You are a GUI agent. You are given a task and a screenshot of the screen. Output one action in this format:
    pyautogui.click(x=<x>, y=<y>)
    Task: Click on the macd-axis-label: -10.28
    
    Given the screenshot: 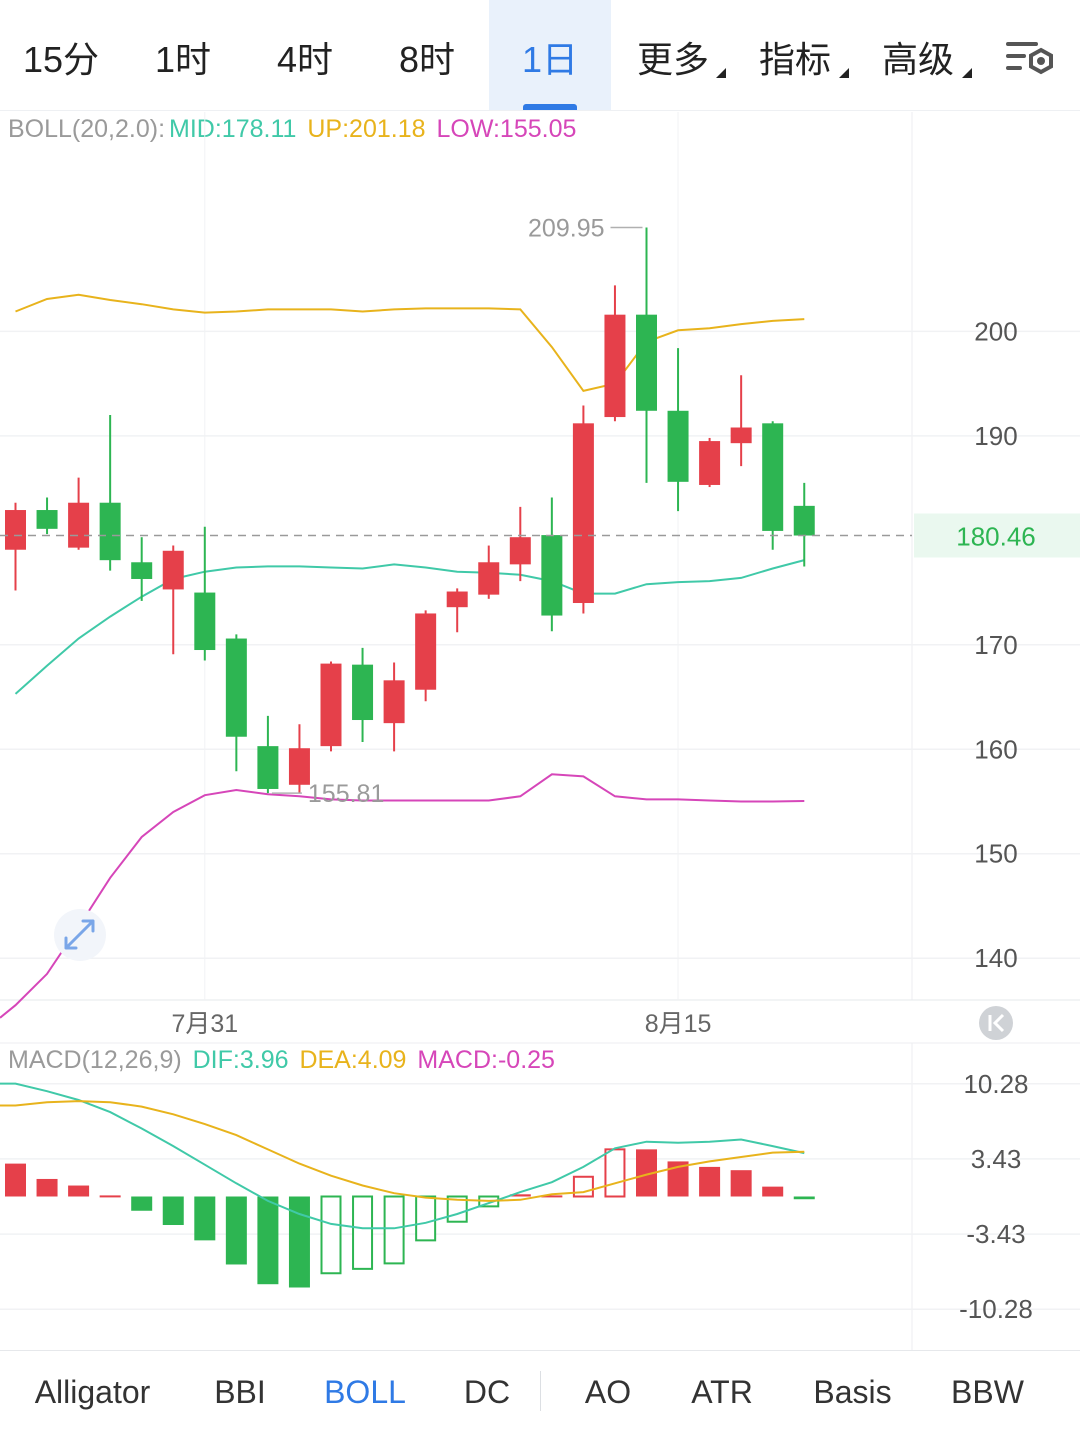 What is the action you would take?
    pyautogui.click(x=996, y=1309)
    